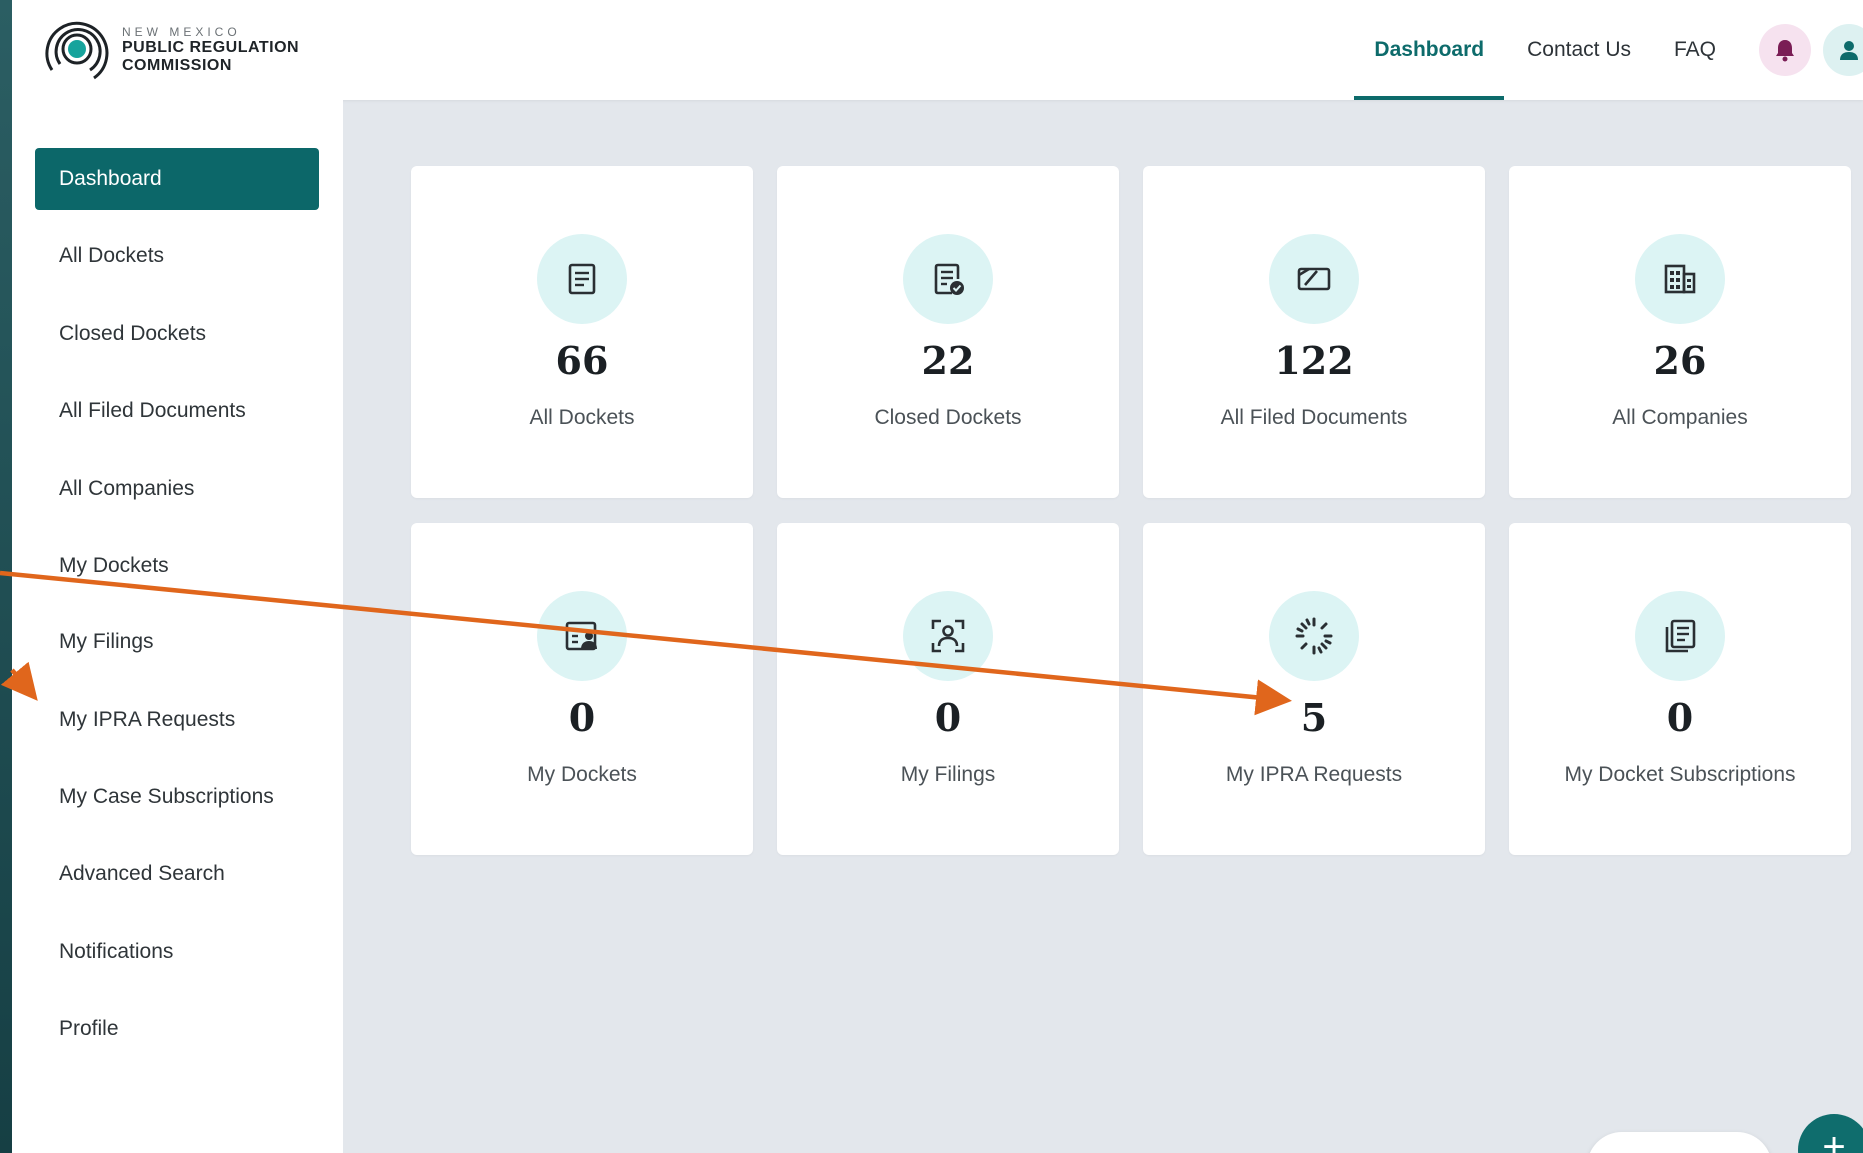 The image size is (1863, 1153). Describe the element at coordinates (177, 65) in the screenshot. I see `logo-line2: COMMISSION` at that location.